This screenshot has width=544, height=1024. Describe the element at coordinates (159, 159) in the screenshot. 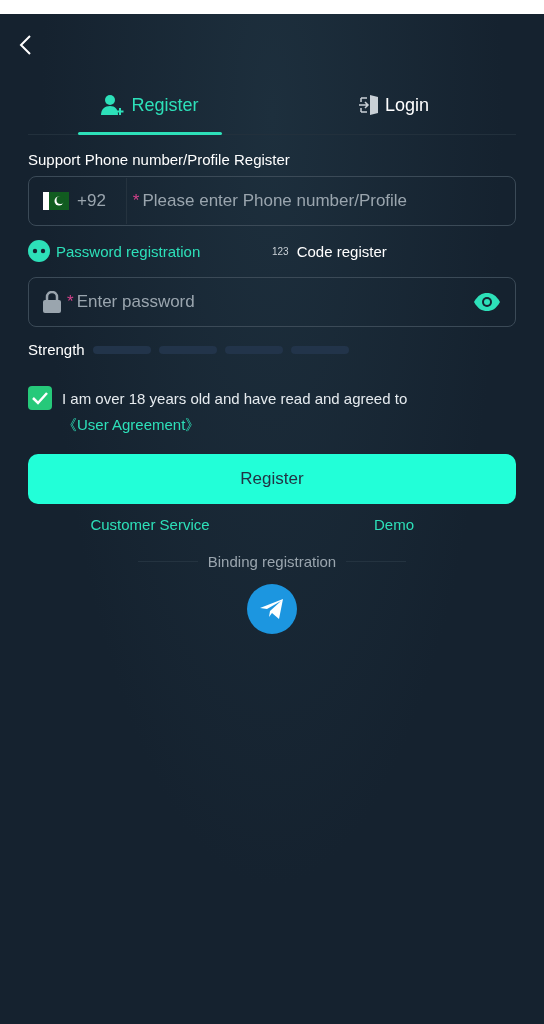

I see `form-label: Support Phone number/Profile Register` at that location.